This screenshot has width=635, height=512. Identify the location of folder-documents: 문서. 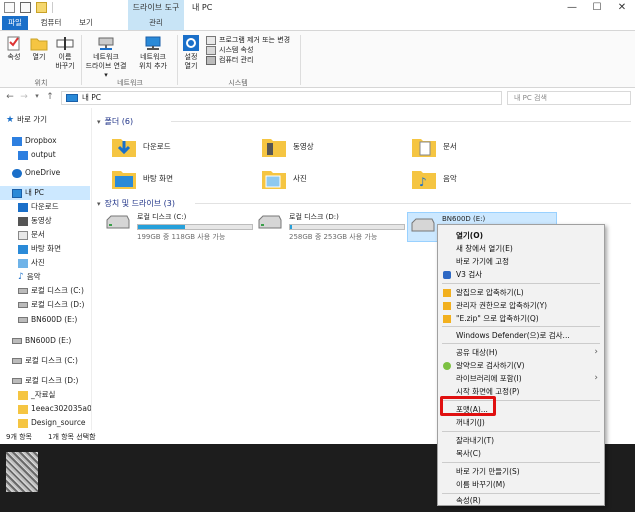
(434, 146).